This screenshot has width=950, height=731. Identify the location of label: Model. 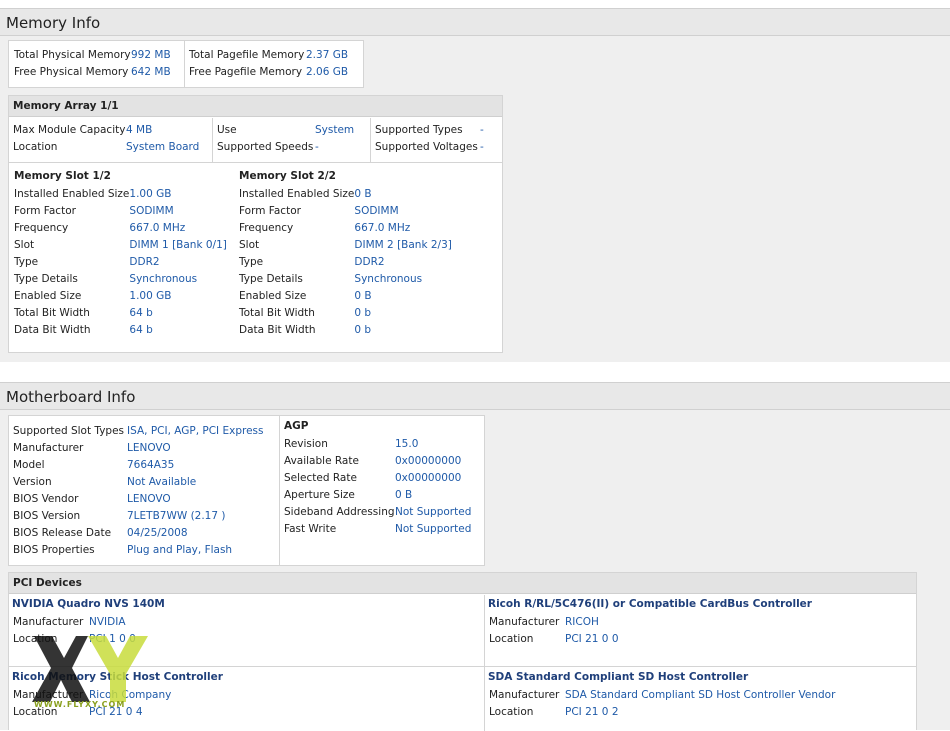
(29, 464).